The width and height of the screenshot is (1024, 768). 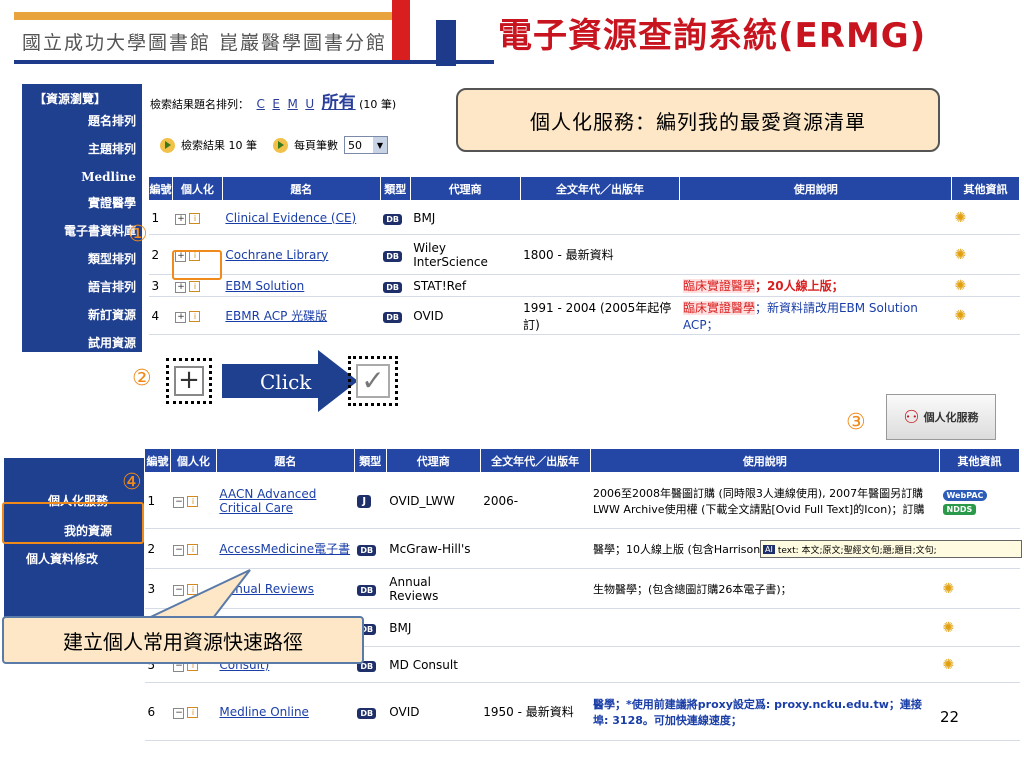 What do you see at coordinates (112, 286) in the screenshot?
I see `sidebar-item-language: 語言排列` at bounding box center [112, 286].